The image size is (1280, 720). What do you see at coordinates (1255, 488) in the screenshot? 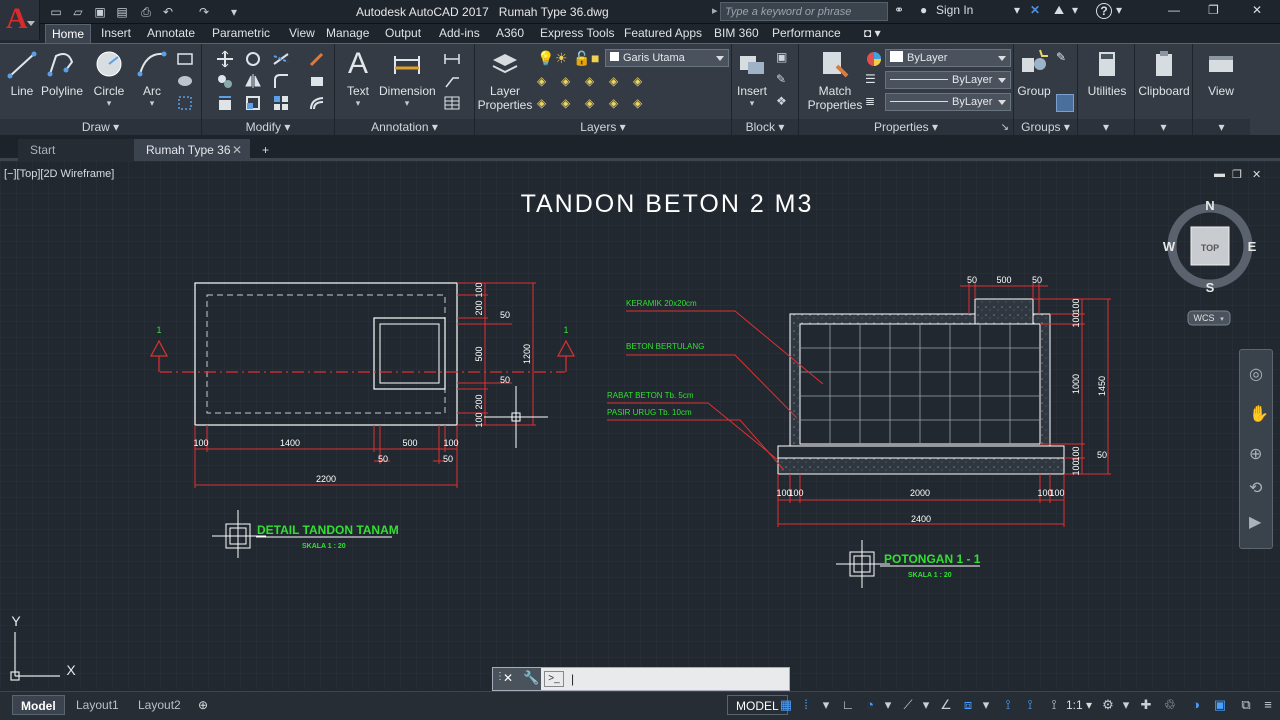
I see `orbit-icon: ⟲` at bounding box center [1255, 488].